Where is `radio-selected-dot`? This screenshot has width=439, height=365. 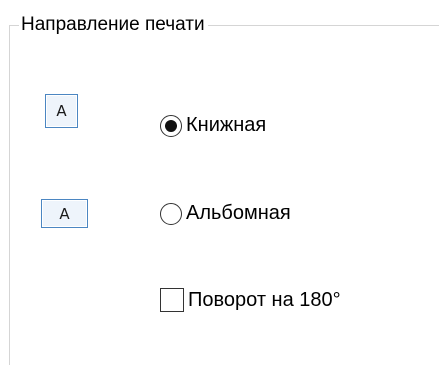 radio-selected-dot is located at coordinates (171, 125).